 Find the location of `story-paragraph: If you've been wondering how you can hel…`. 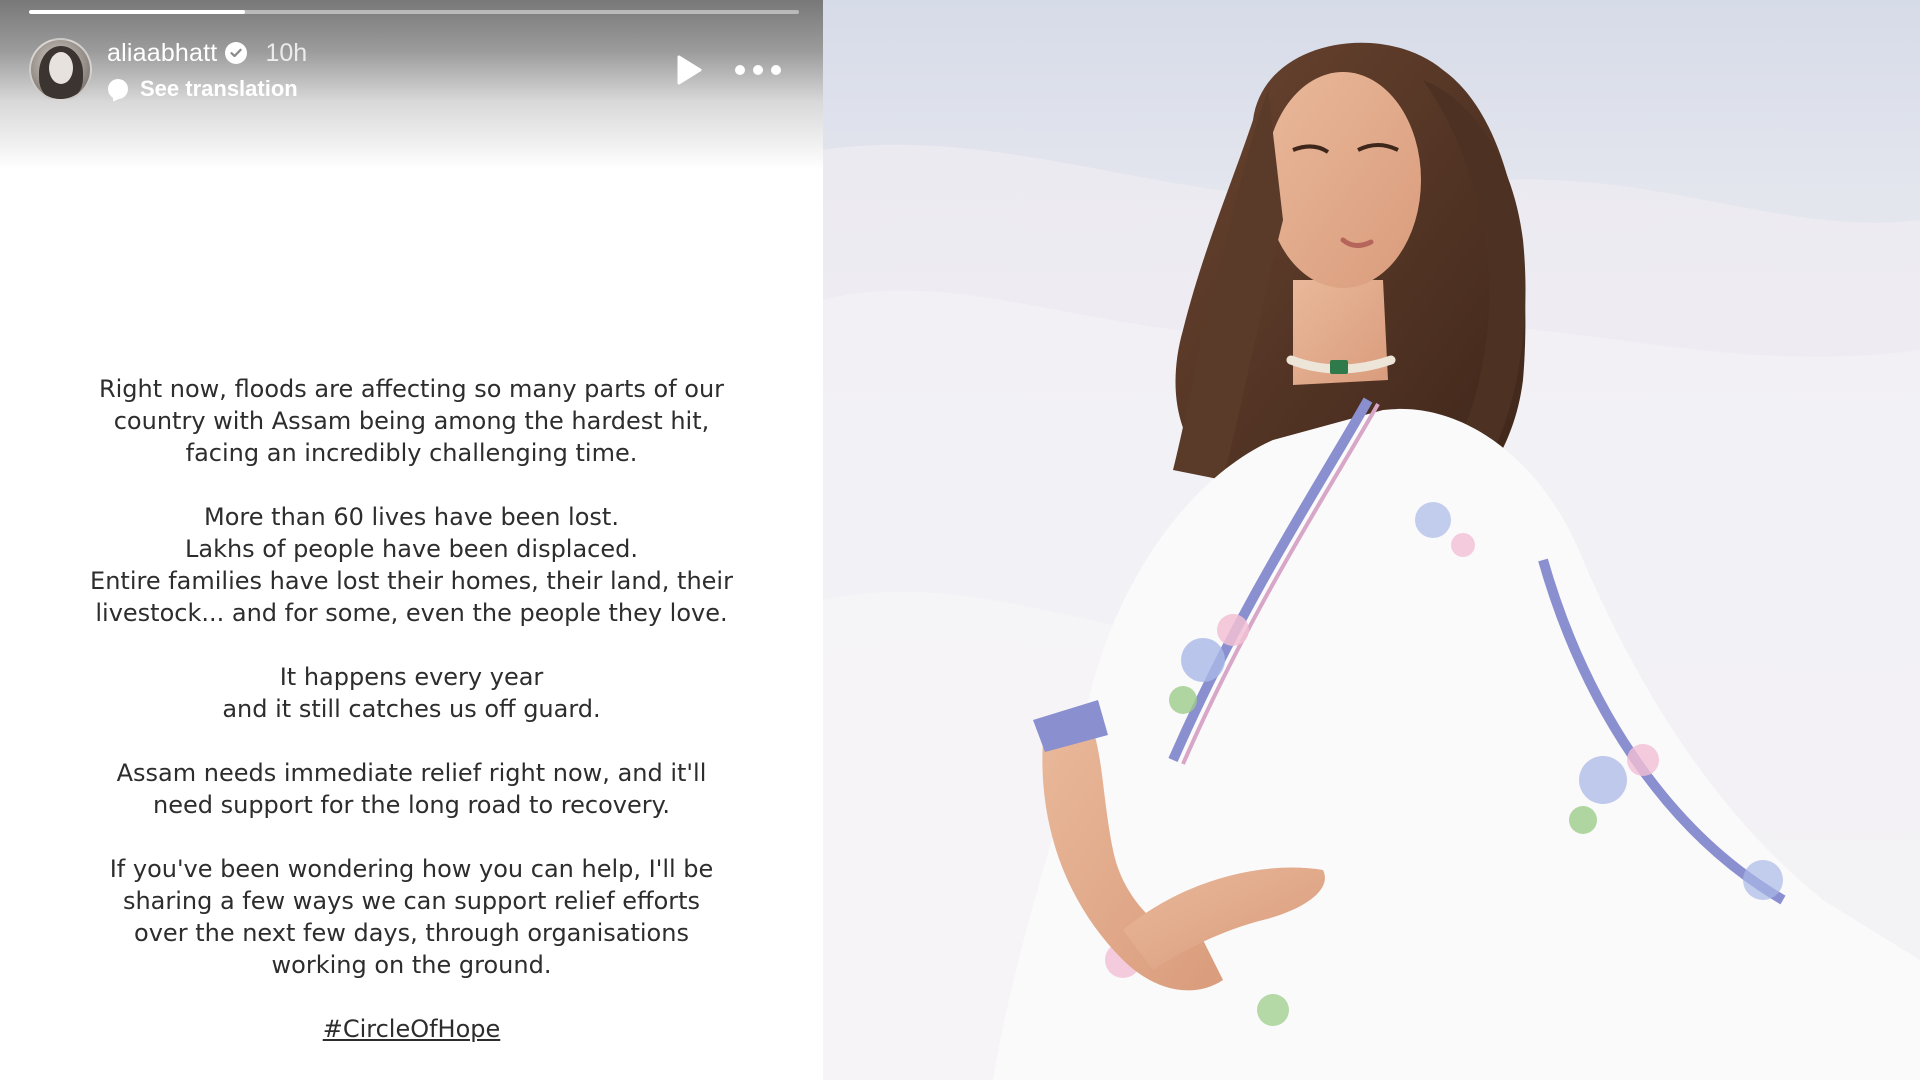

story-paragraph: If you've been wondering how you can hel… is located at coordinates (411, 917).